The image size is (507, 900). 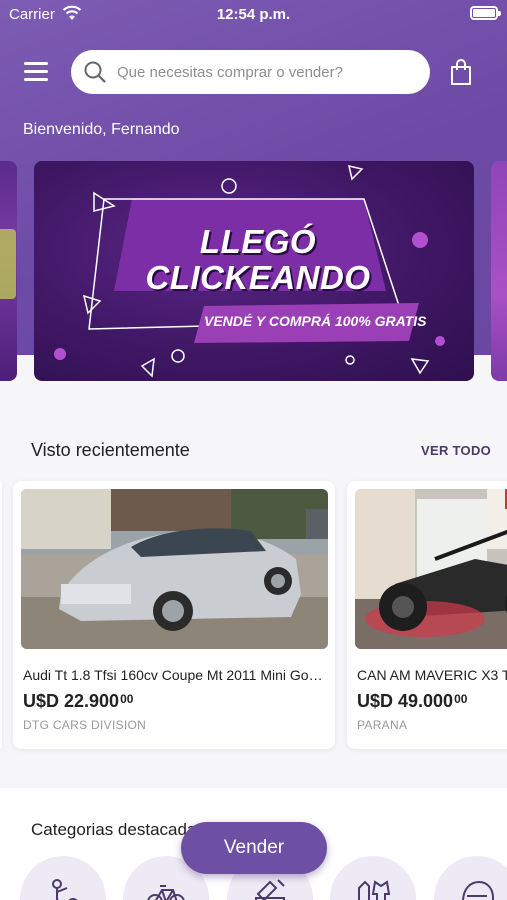 I want to click on utv-photo, so click(x=431, y=569).